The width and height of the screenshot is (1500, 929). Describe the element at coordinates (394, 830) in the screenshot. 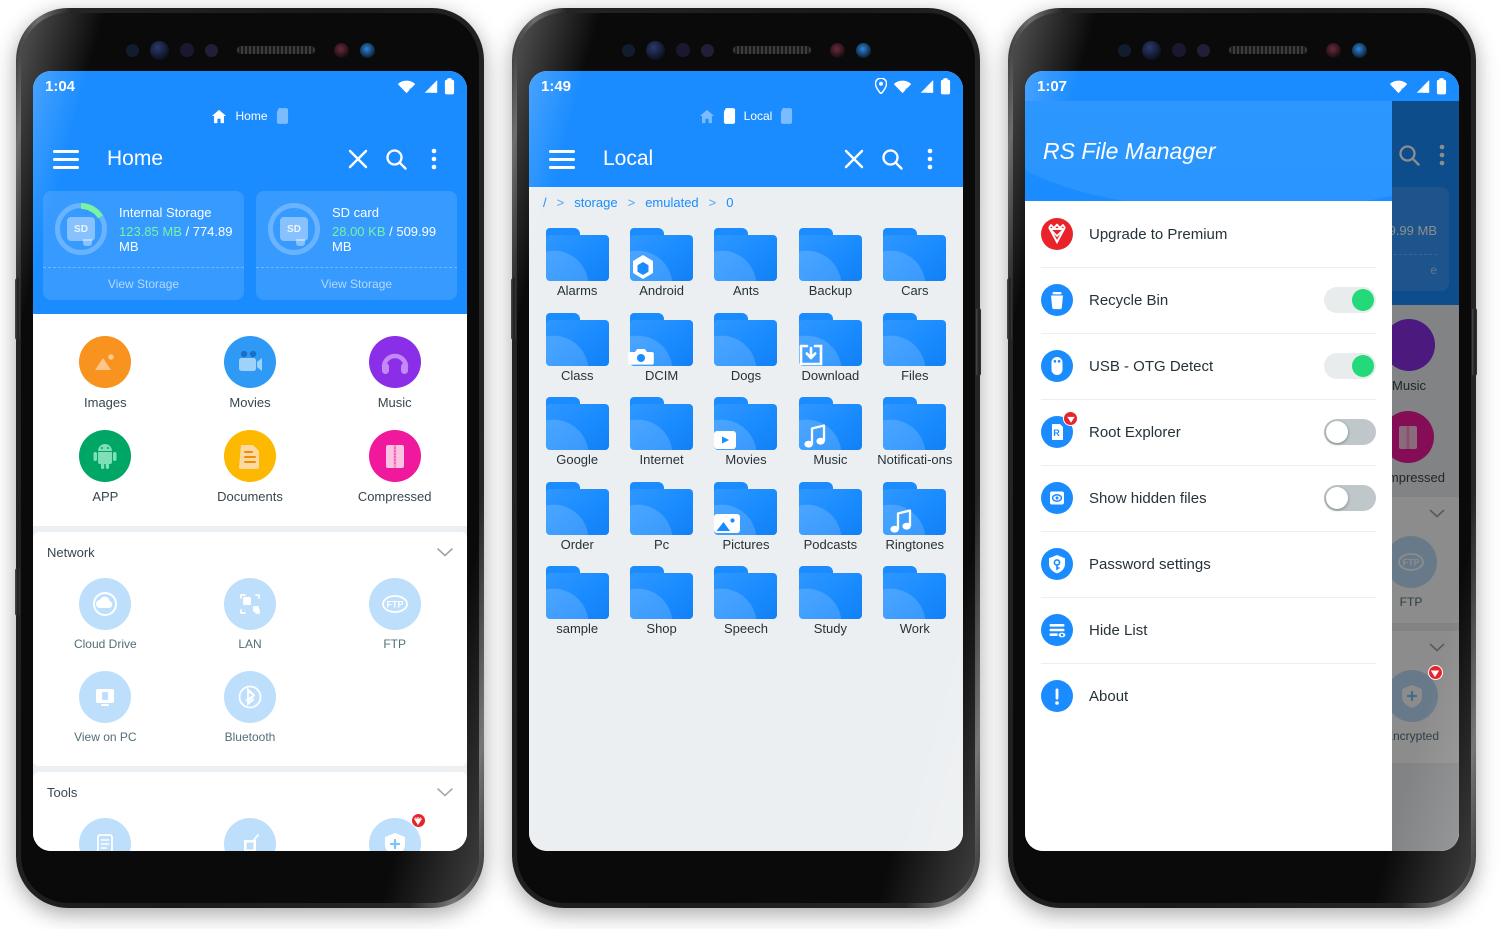

I see `tools-item-encrypted: Encrypted` at that location.